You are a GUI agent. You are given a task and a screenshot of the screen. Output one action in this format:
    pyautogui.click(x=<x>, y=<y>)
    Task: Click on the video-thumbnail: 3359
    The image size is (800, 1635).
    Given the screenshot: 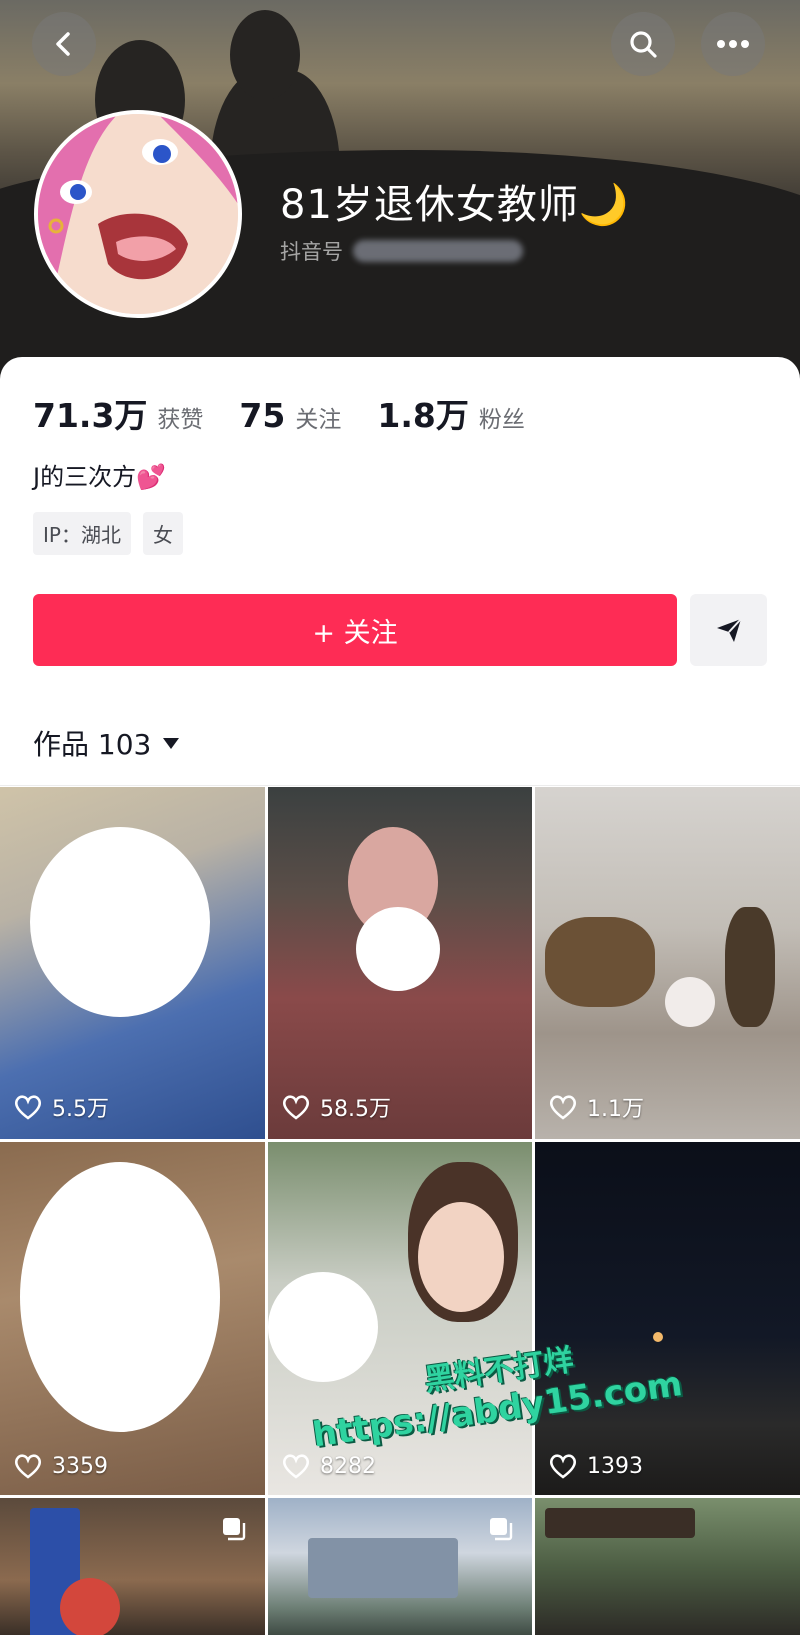 What is the action you would take?
    pyautogui.click(x=132, y=1318)
    